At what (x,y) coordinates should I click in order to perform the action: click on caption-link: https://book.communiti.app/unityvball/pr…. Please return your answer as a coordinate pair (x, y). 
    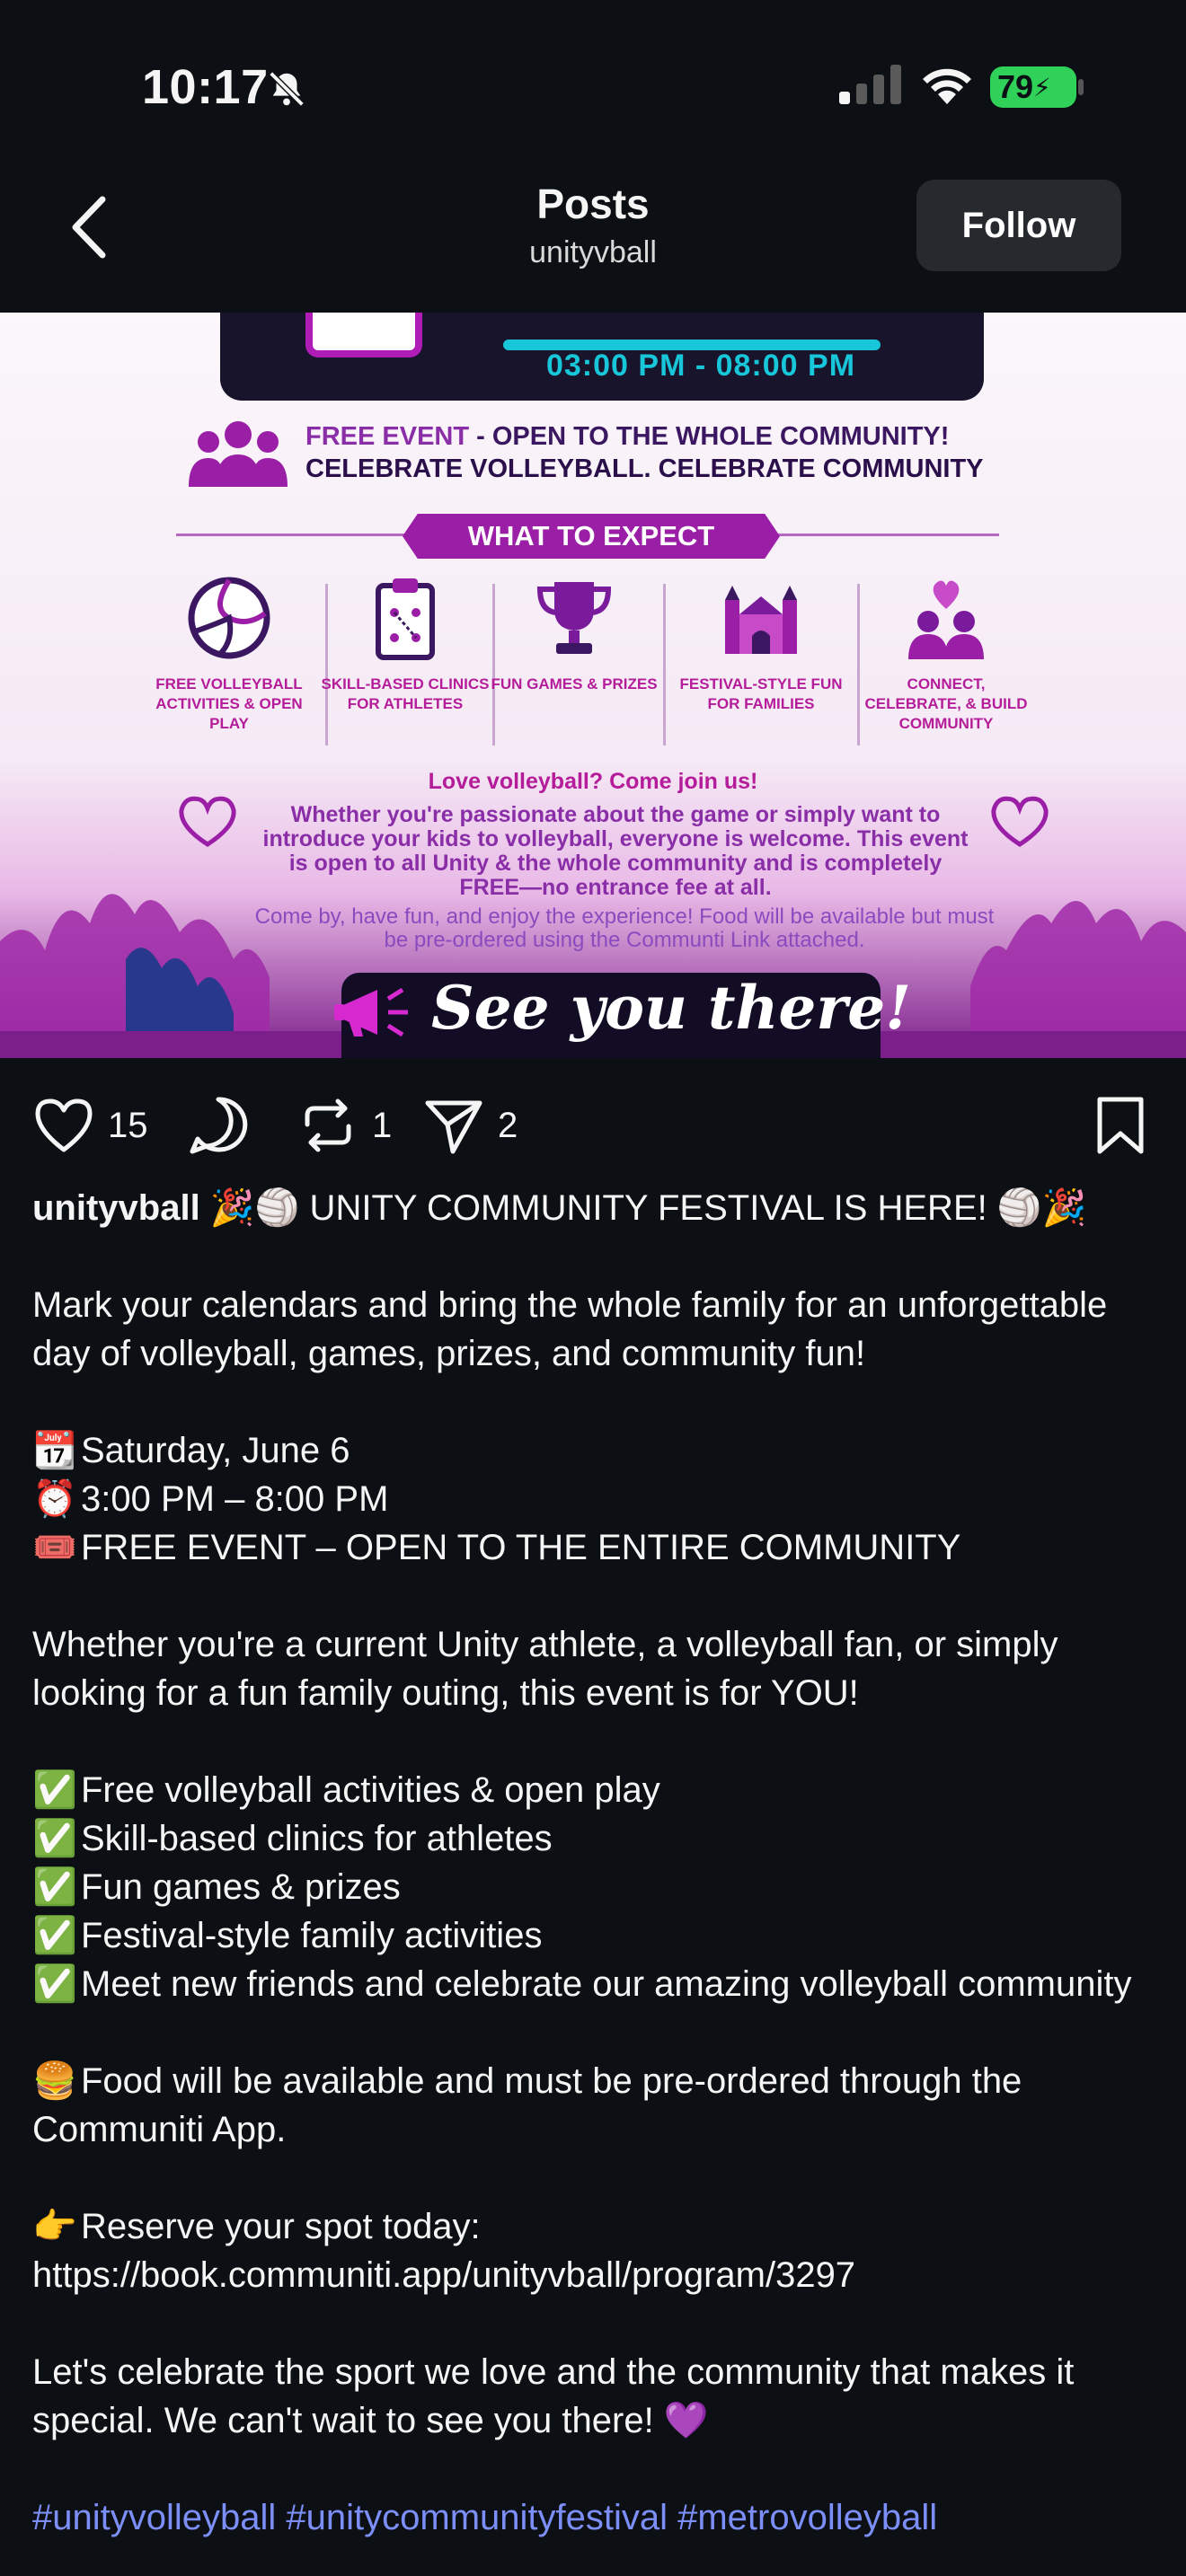
    Looking at the image, I should click on (593, 2275).